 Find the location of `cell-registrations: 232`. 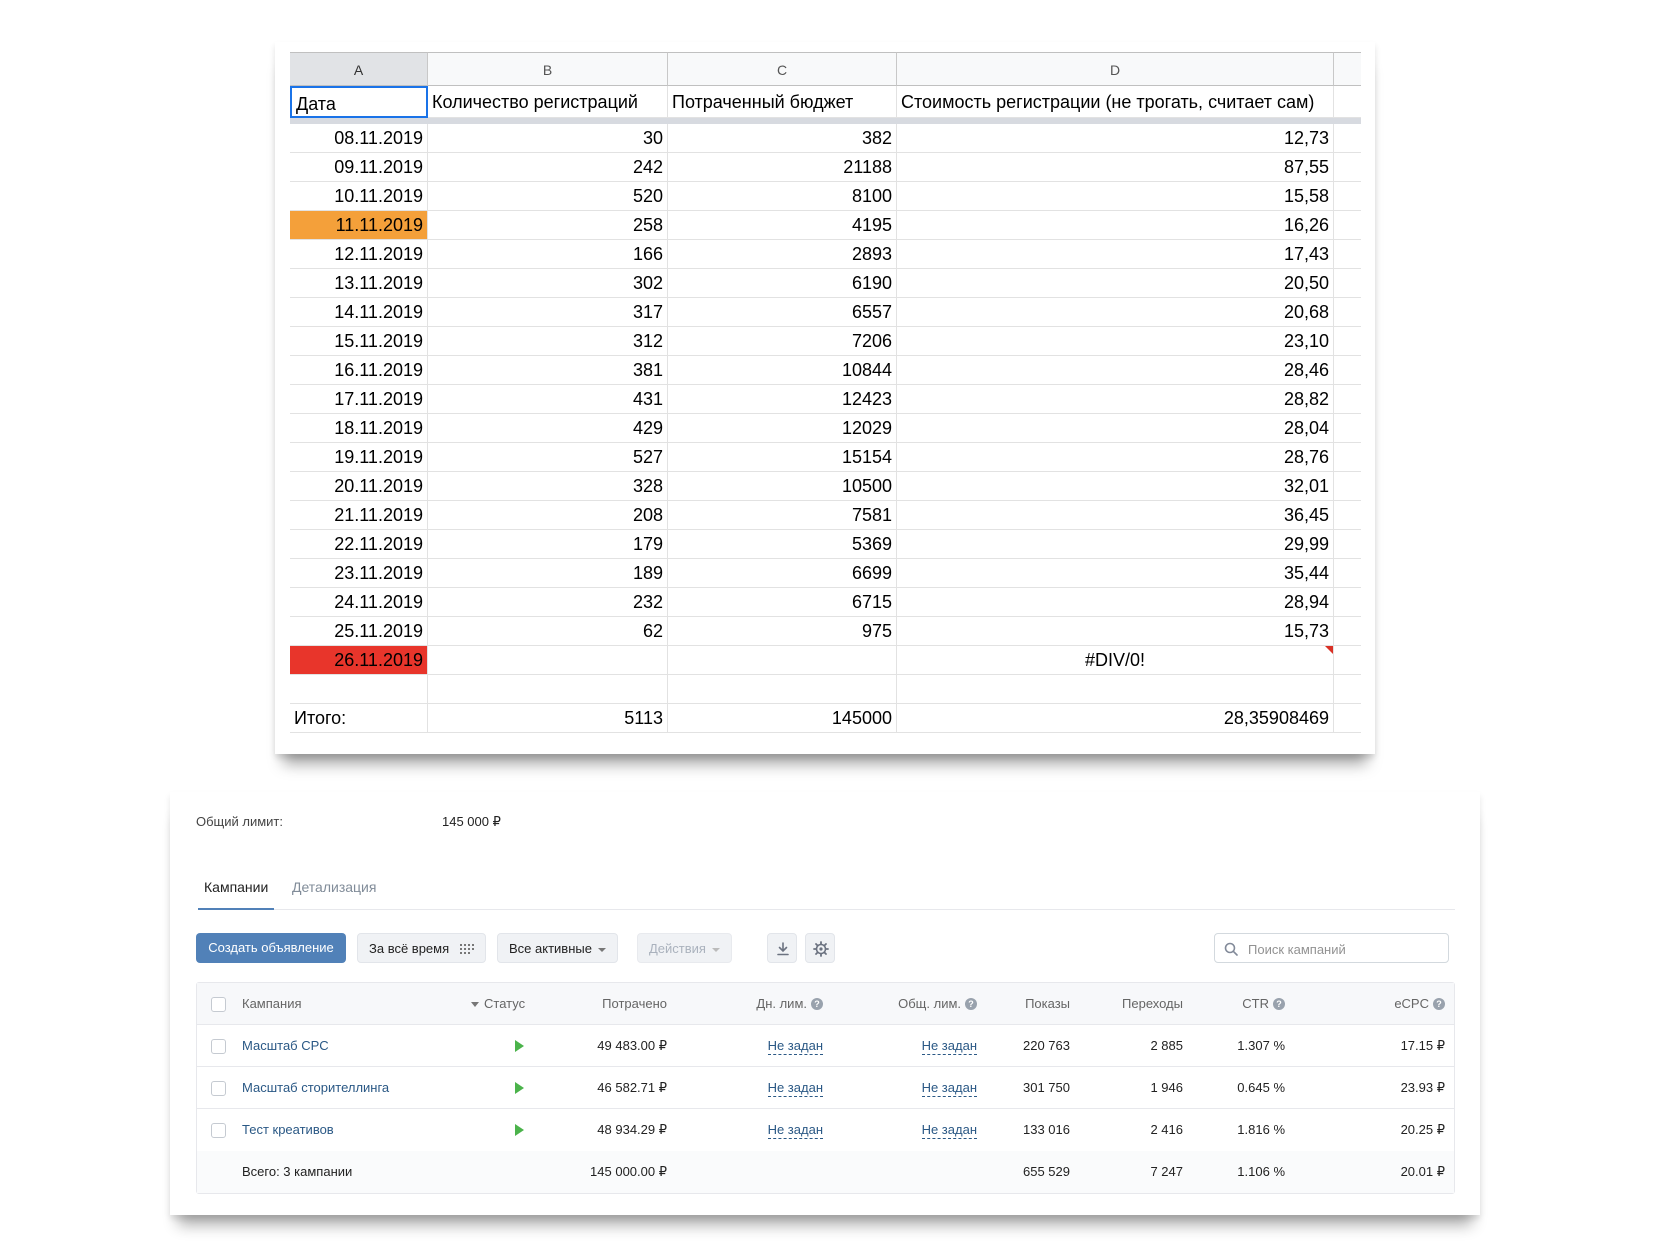

cell-registrations: 232 is located at coordinates (548, 602).